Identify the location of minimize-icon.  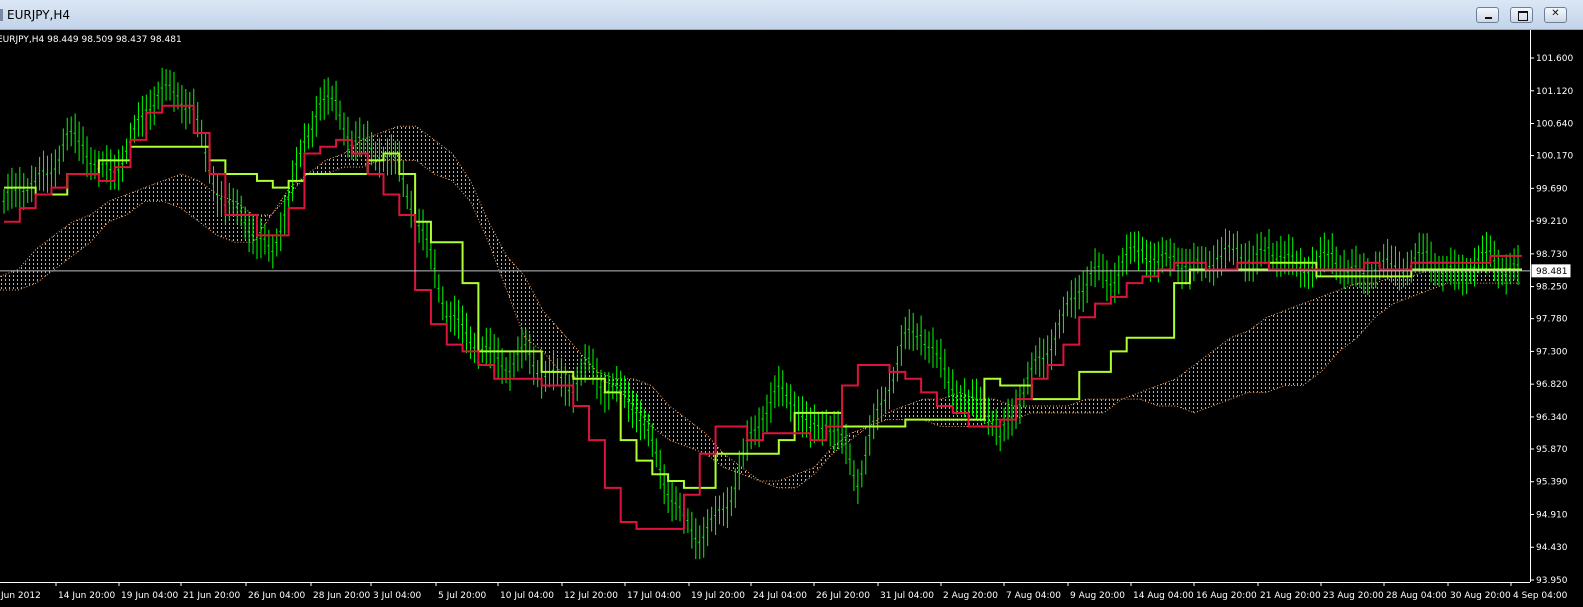
(1488, 18).